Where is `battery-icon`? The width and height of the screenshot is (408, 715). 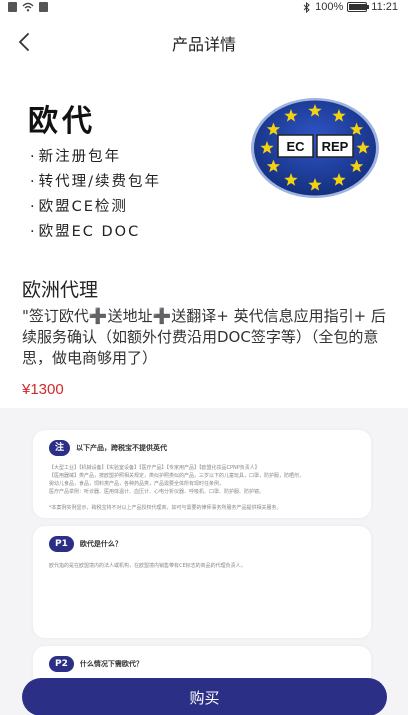 battery-icon is located at coordinates (358, 7).